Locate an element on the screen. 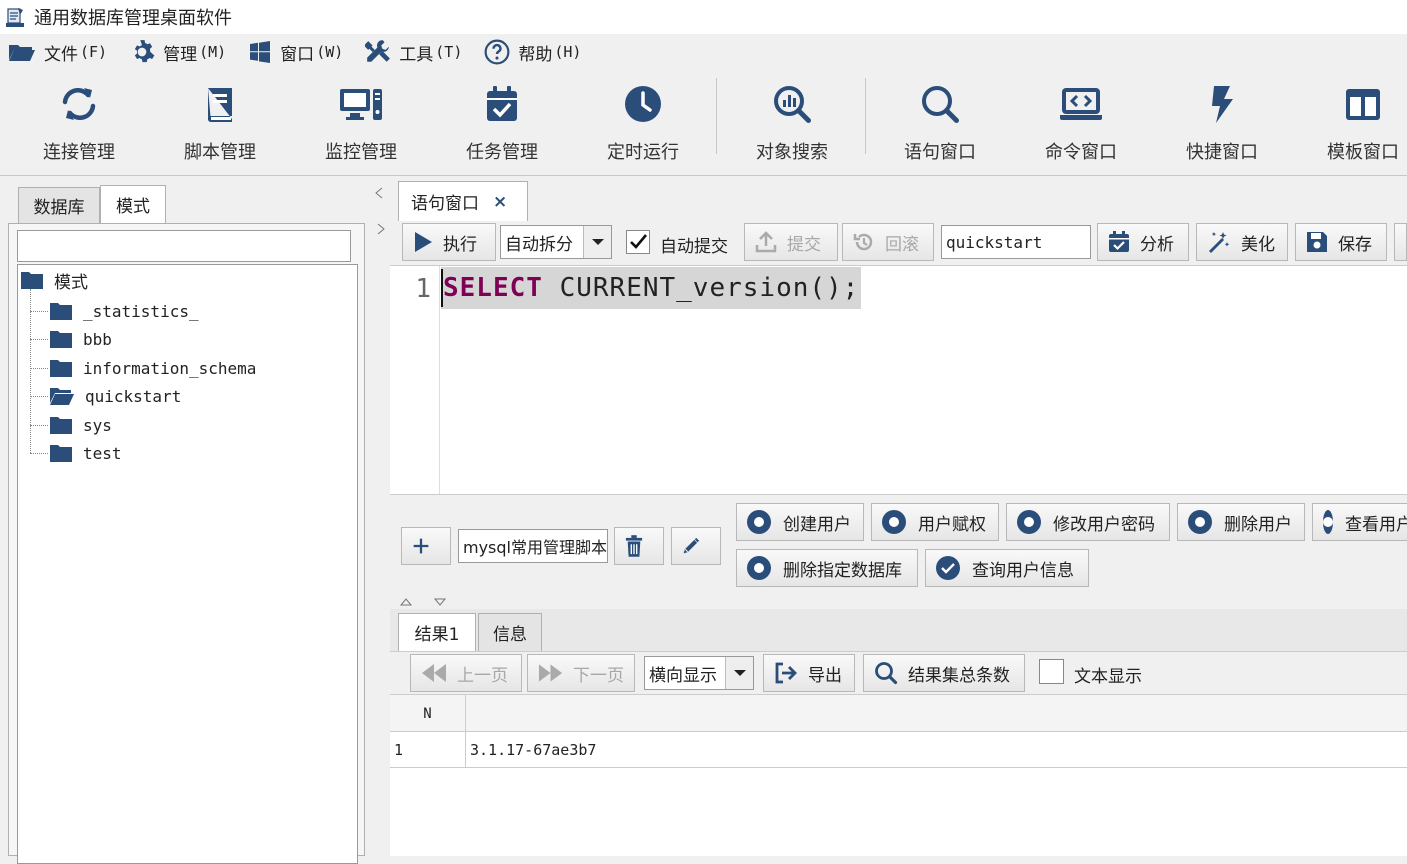  menu-file: 文件 (F) is located at coordinates (57, 52).